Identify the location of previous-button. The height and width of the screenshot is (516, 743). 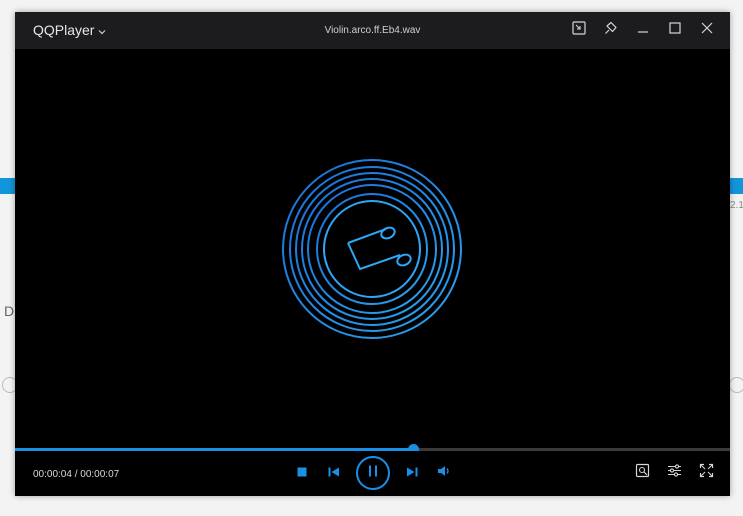
(334, 473).